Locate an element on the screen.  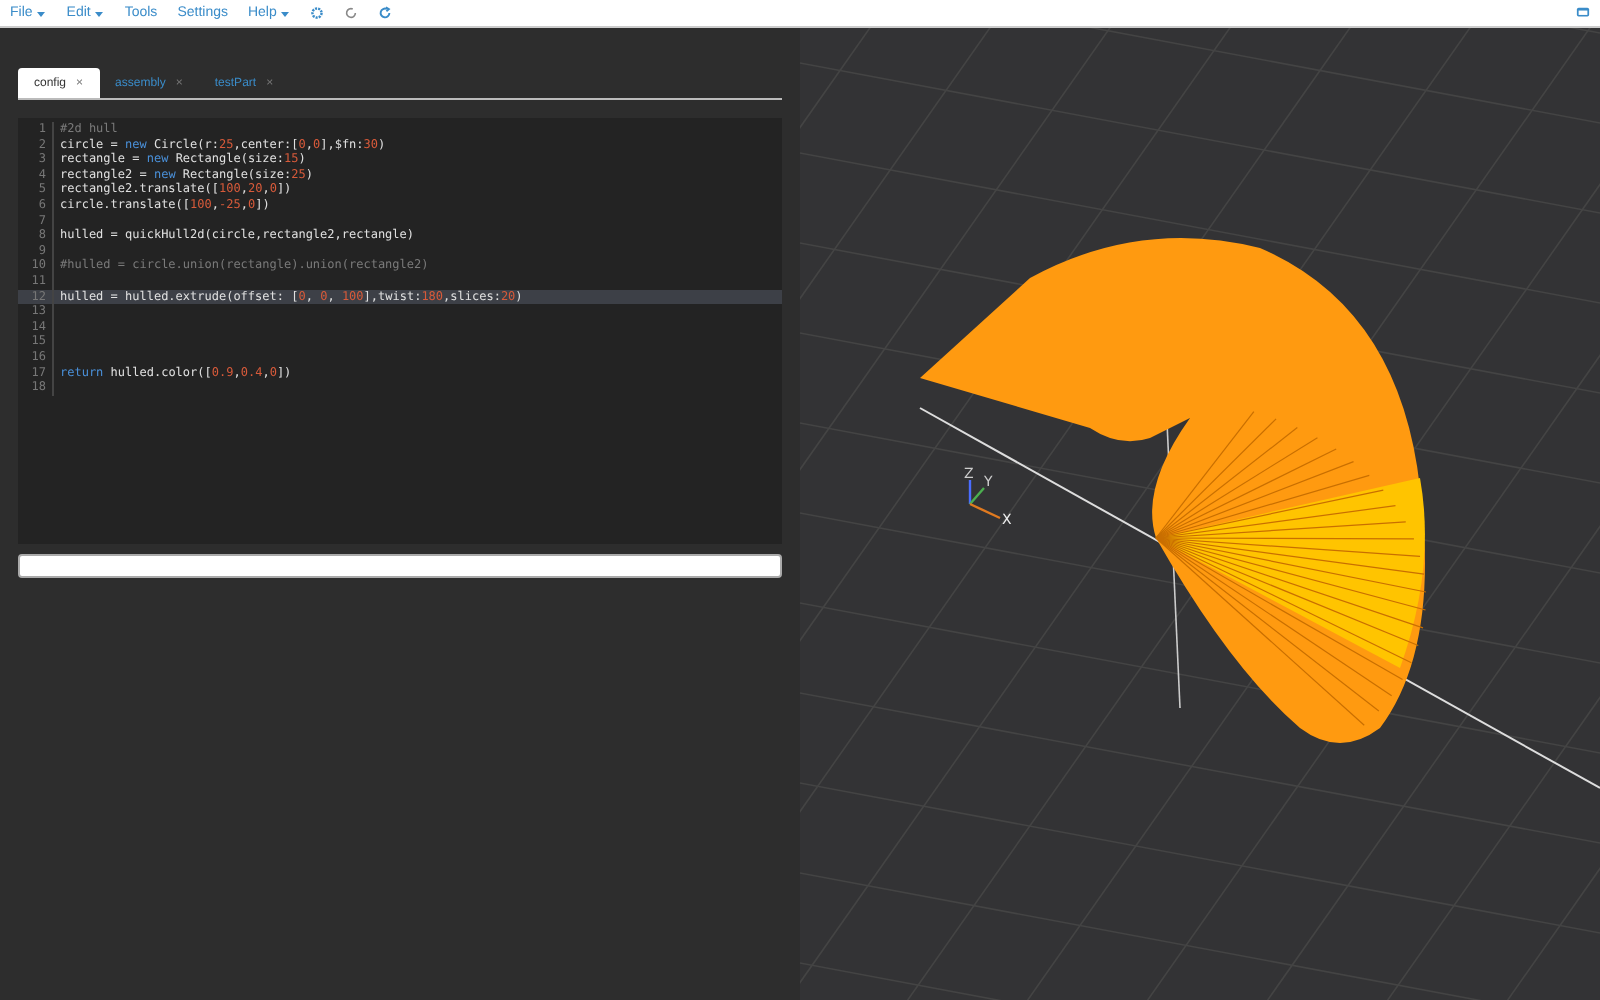
refresh-icon is located at coordinates (351, 13).